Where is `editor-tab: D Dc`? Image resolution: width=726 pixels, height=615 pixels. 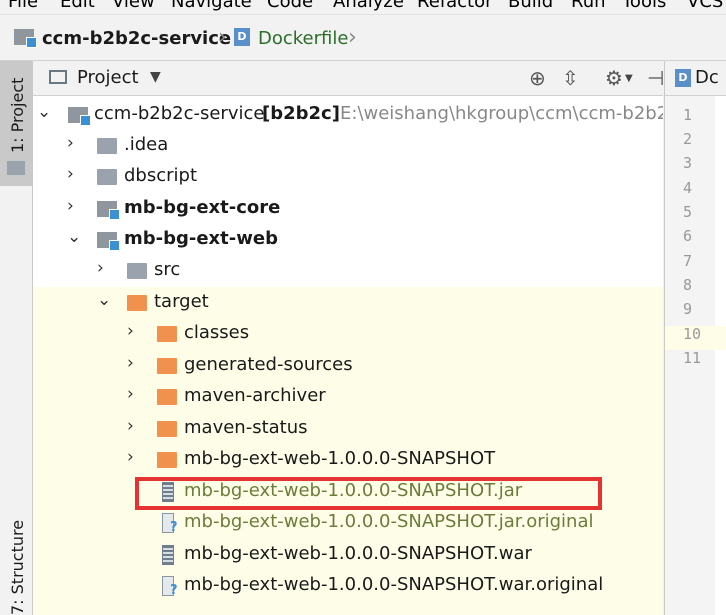 editor-tab: D Dc is located at coordinates (695, 78).